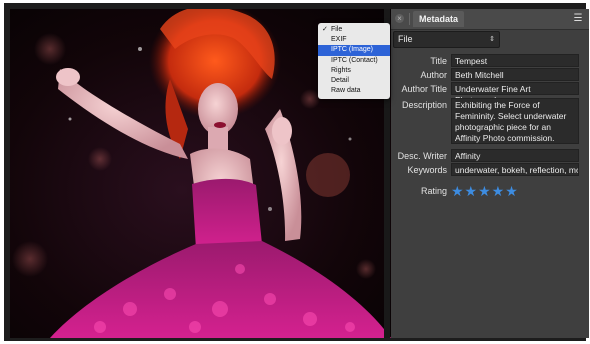 This screenshot has height=344, width=590. Describe the element at coordinates (515, 60) in the screenshot. I see `title-field: Tempest` at that location.